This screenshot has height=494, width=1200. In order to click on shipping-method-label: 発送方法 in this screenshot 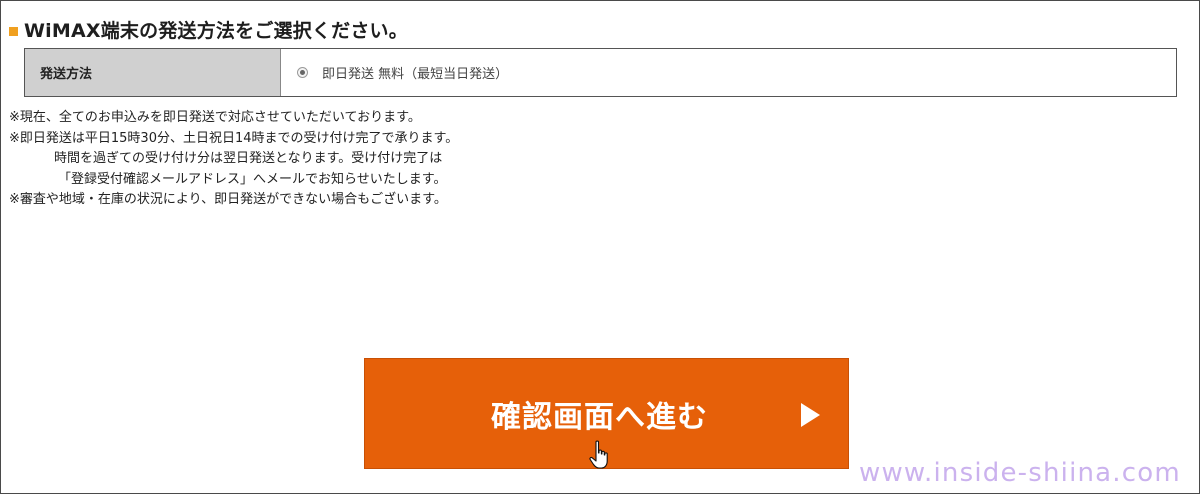, I will do `click(66, 74)`.